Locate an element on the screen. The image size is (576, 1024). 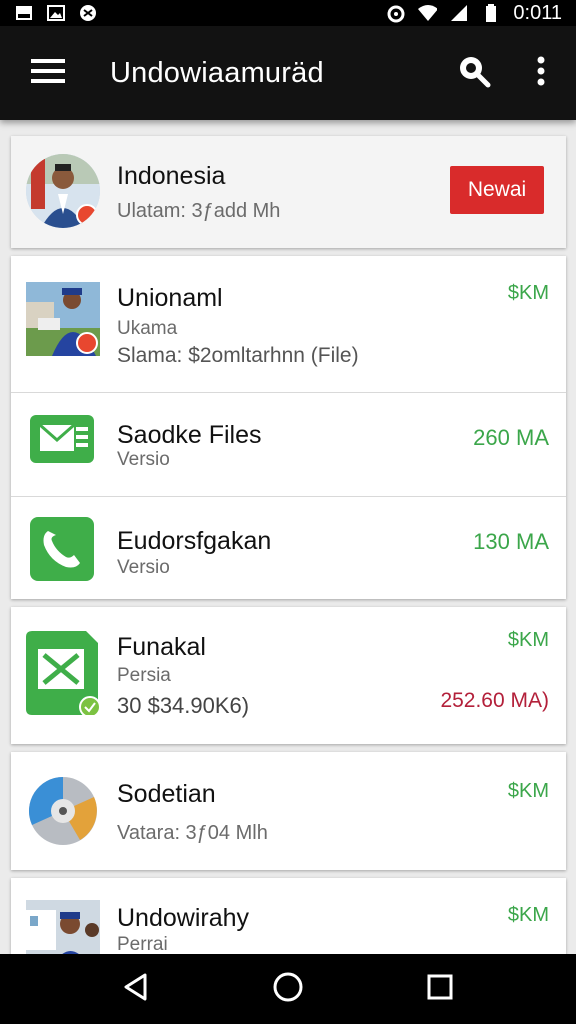
app-title: Undowiaamuräd is located at coordinates (217, 72).